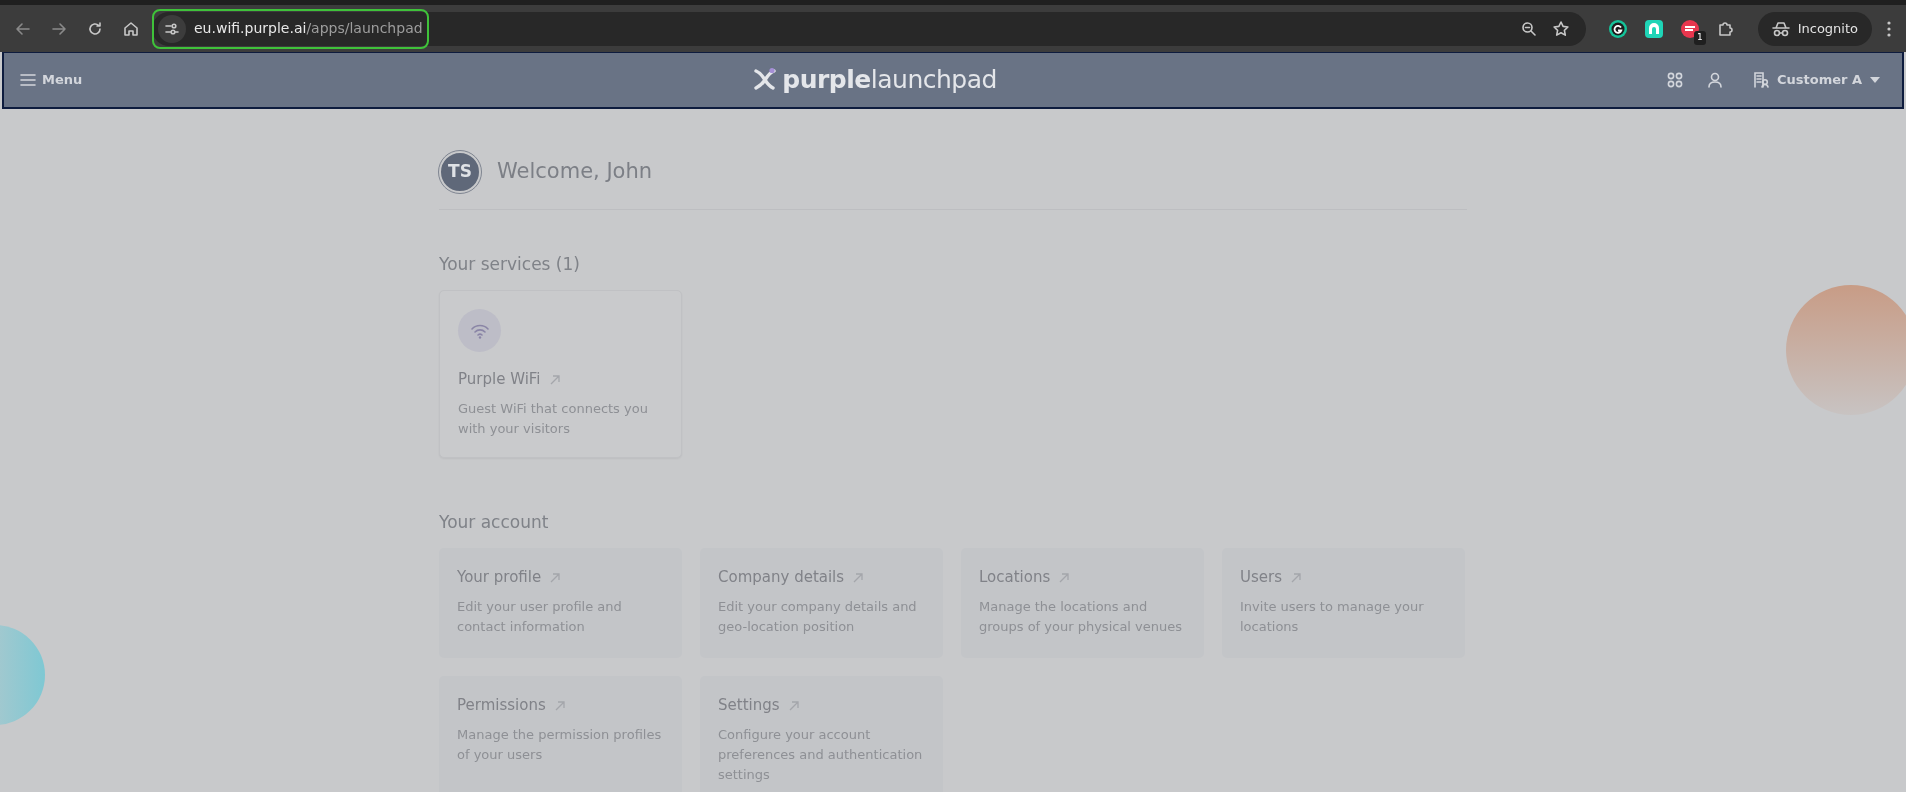 The image size is (1906, 792). Describe the element at coordinates (308, 28) in the screenshot. I see `url-text: eu.wifi.purple.ai/apps/launchpad` at that location.